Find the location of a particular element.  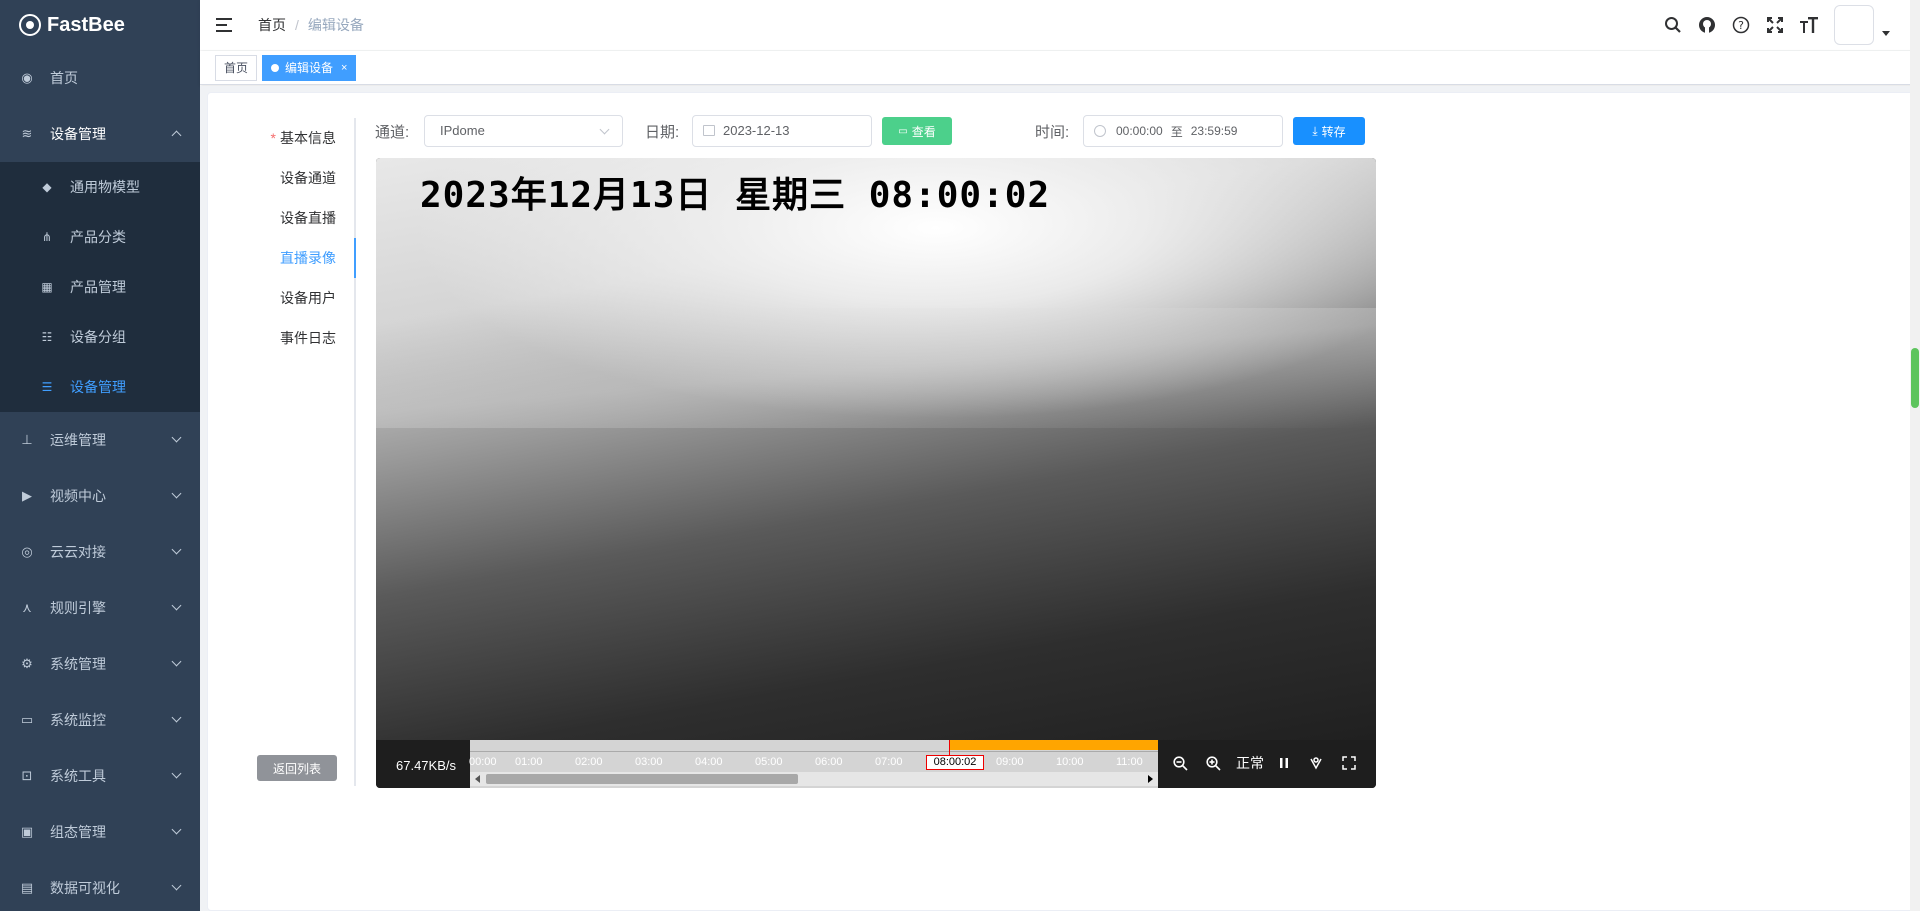

tab-device-users: 设备用户 is located at coordinates (304, 298).